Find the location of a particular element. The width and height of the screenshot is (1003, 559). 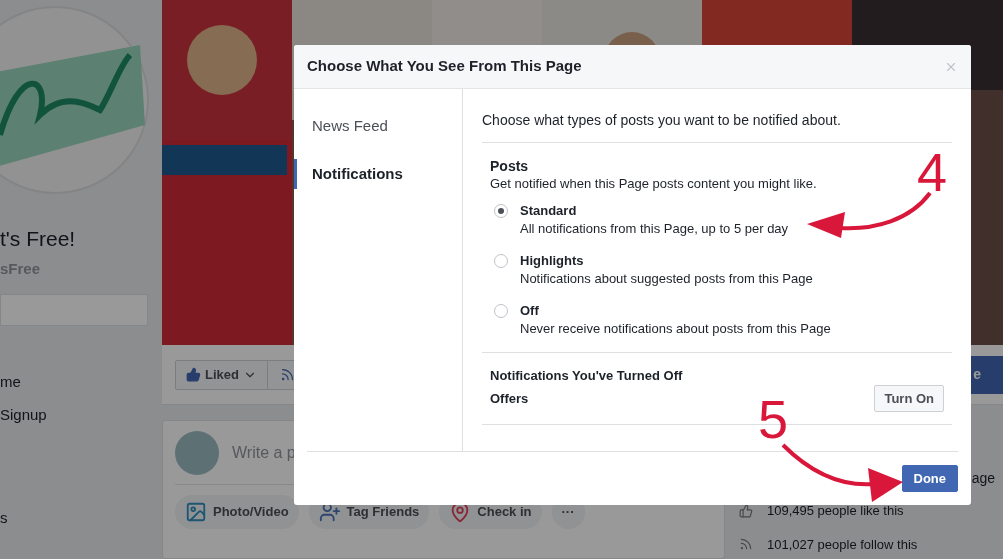

turn-on-button: Turn On is located at coordinates (909, 398).